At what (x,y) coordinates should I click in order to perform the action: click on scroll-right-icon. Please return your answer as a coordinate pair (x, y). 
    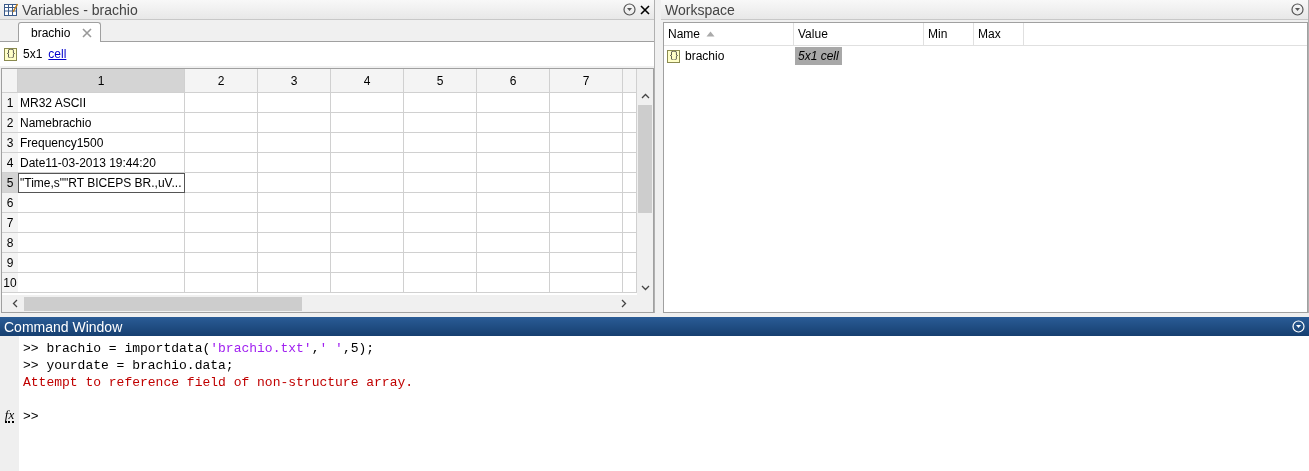
    Looking at the image, I should click on (624, 303).